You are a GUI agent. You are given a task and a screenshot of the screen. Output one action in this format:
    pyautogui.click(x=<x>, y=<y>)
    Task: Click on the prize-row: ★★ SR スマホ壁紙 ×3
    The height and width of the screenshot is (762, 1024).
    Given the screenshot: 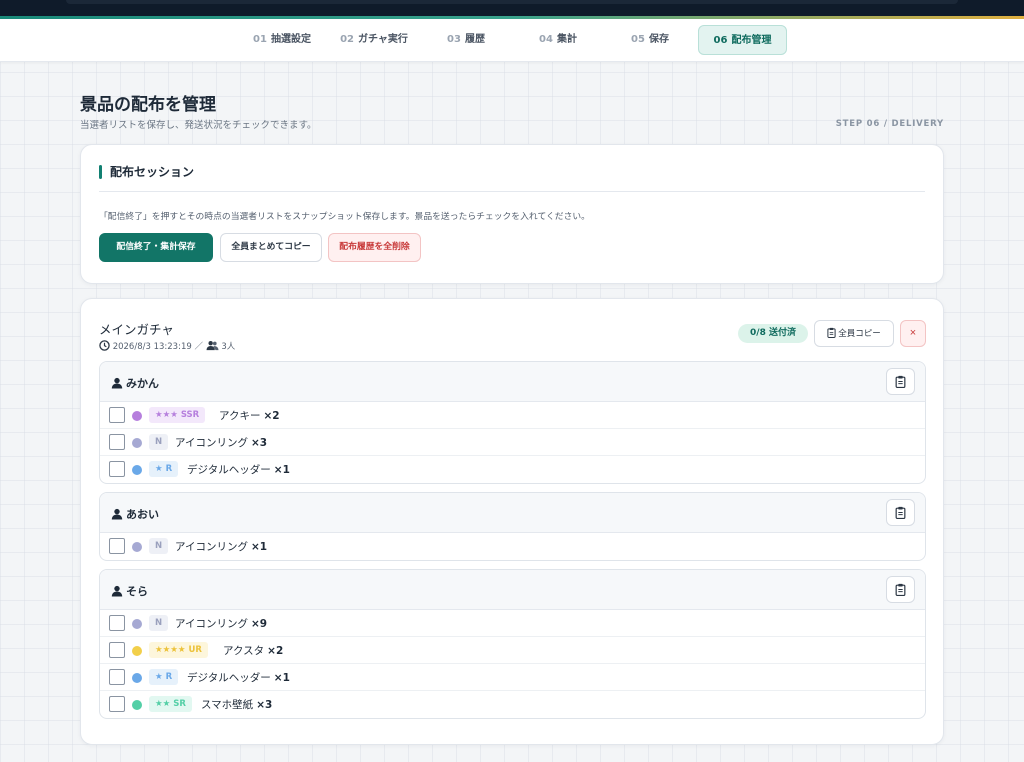 What is the action you would take?
    pyautogui.click(x=512, y=704)
    